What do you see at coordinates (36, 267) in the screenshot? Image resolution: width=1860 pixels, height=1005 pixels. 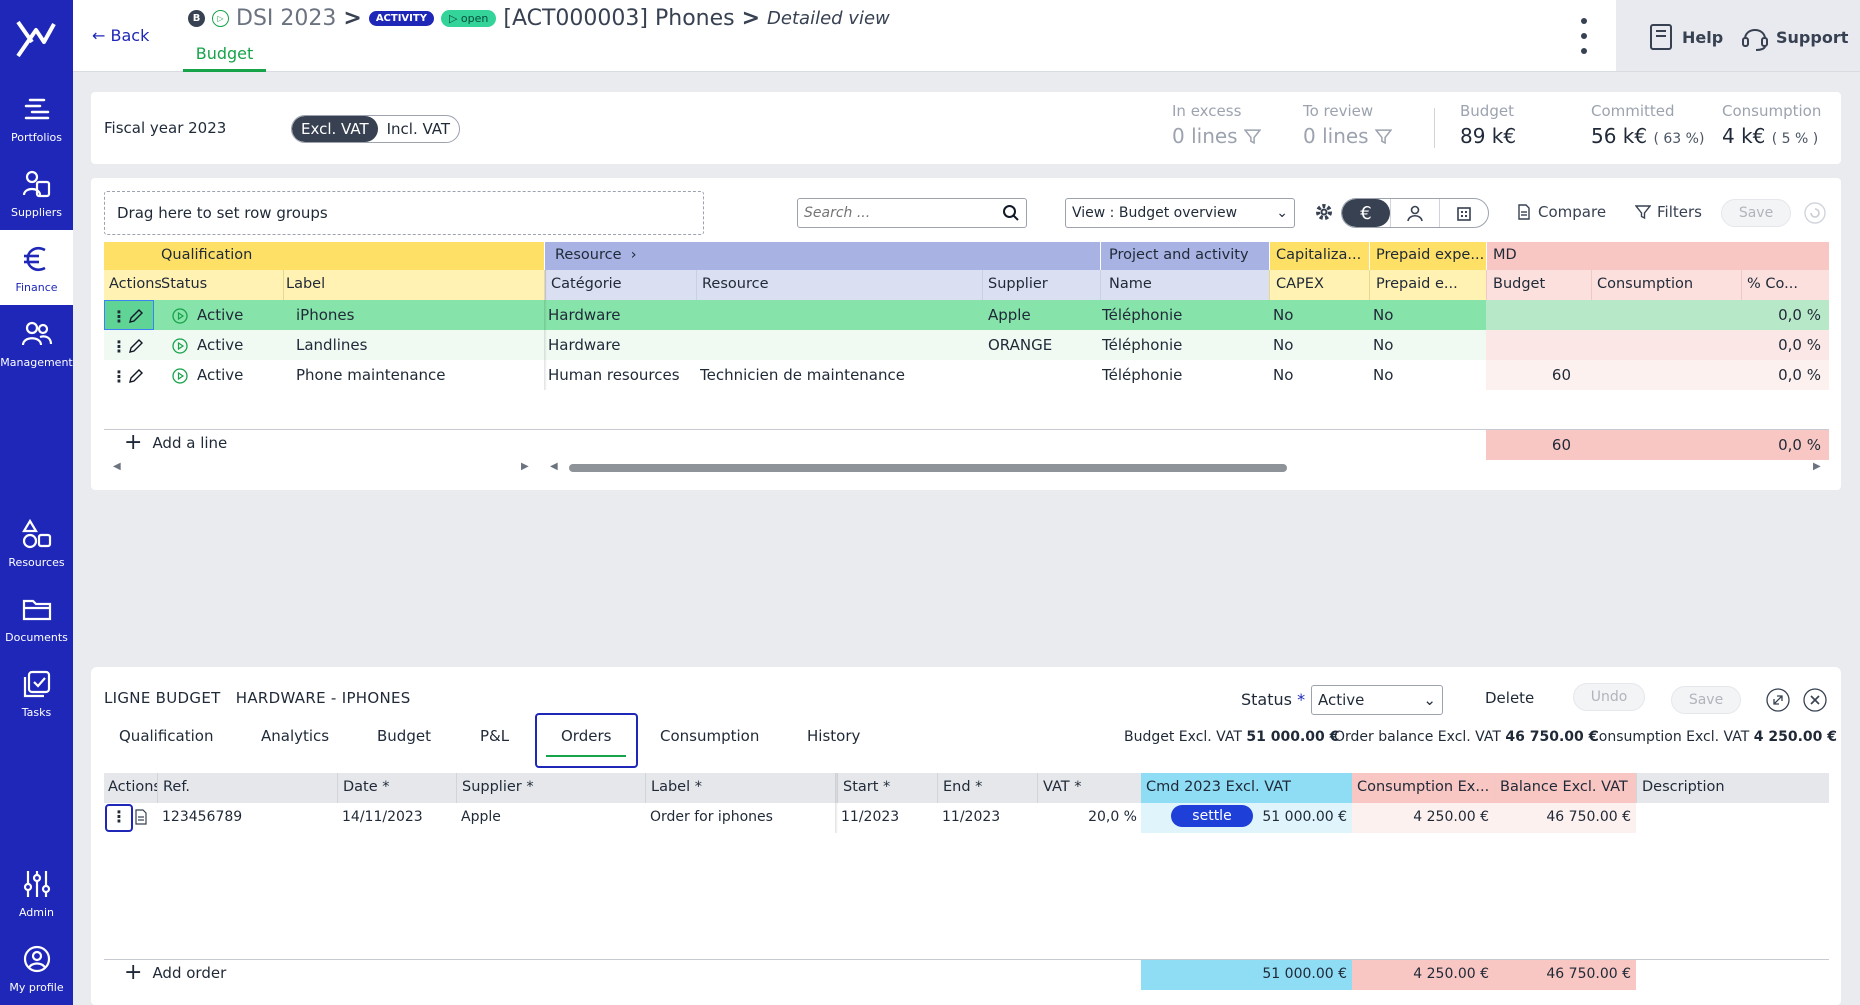 I see `nav-finance: Finance` at bounding box center [36, 267].